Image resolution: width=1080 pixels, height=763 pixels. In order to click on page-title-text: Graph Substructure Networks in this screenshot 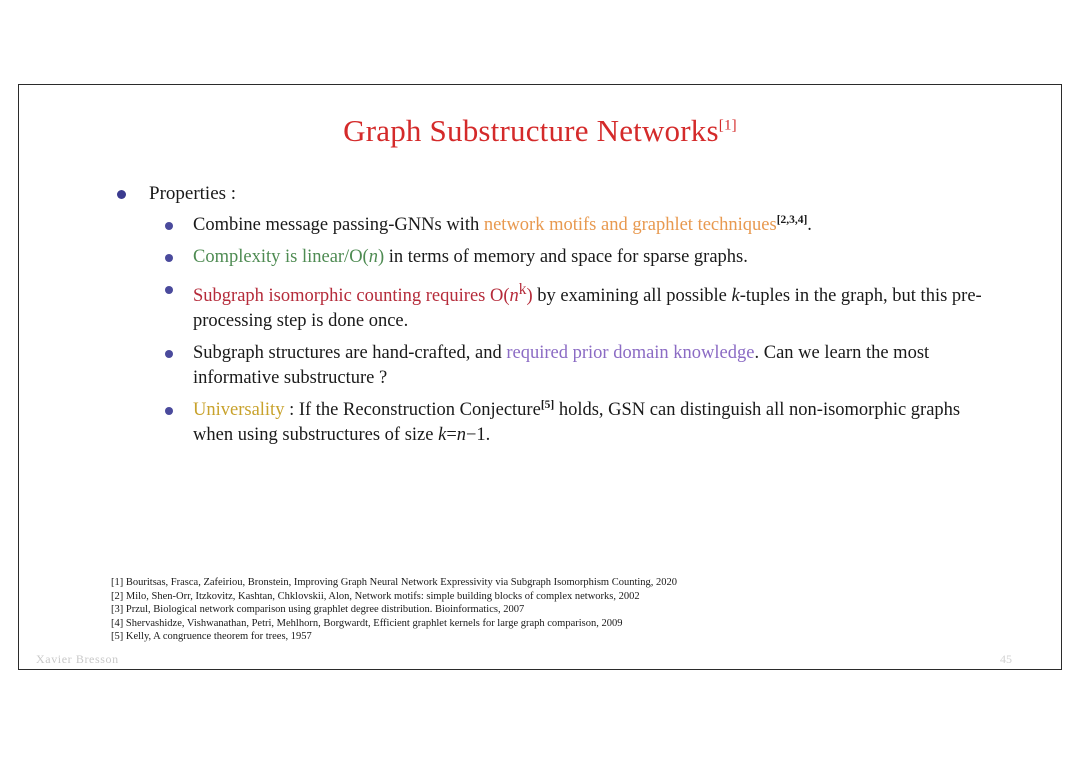, I will do `click(531, 130)`.